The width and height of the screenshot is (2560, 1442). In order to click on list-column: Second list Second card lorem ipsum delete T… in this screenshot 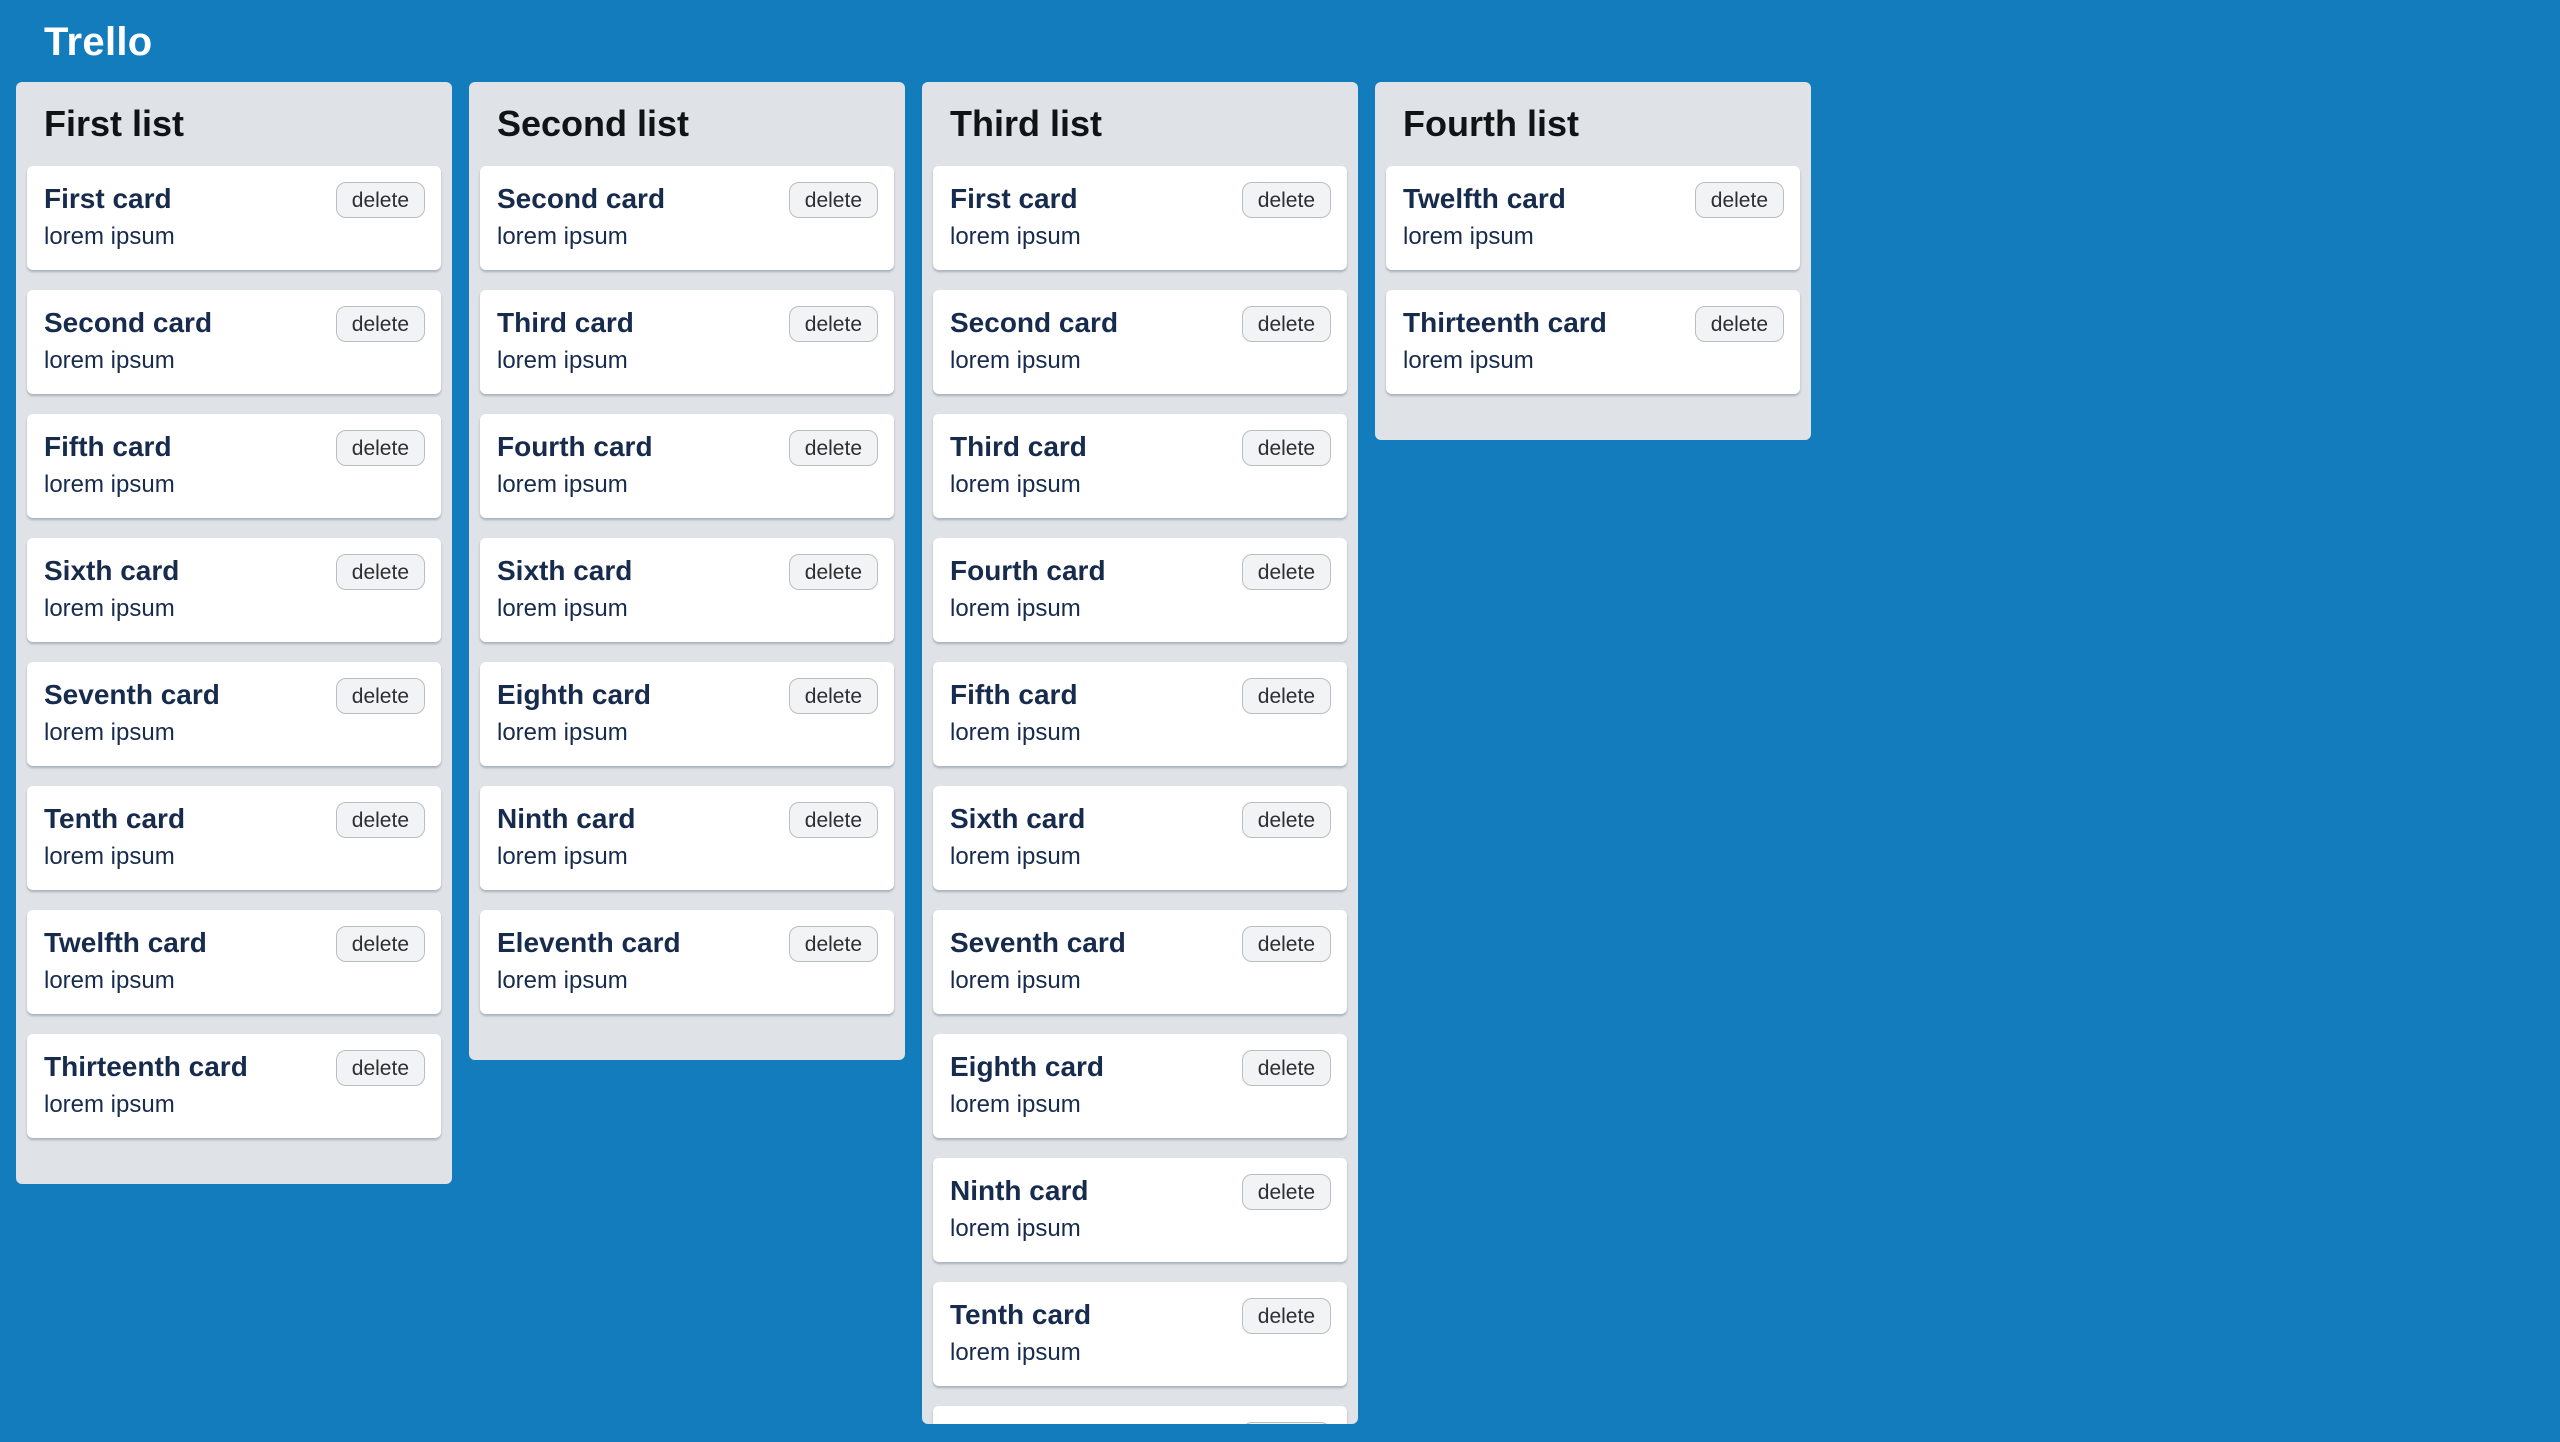, I will do `click(687, 571)`.